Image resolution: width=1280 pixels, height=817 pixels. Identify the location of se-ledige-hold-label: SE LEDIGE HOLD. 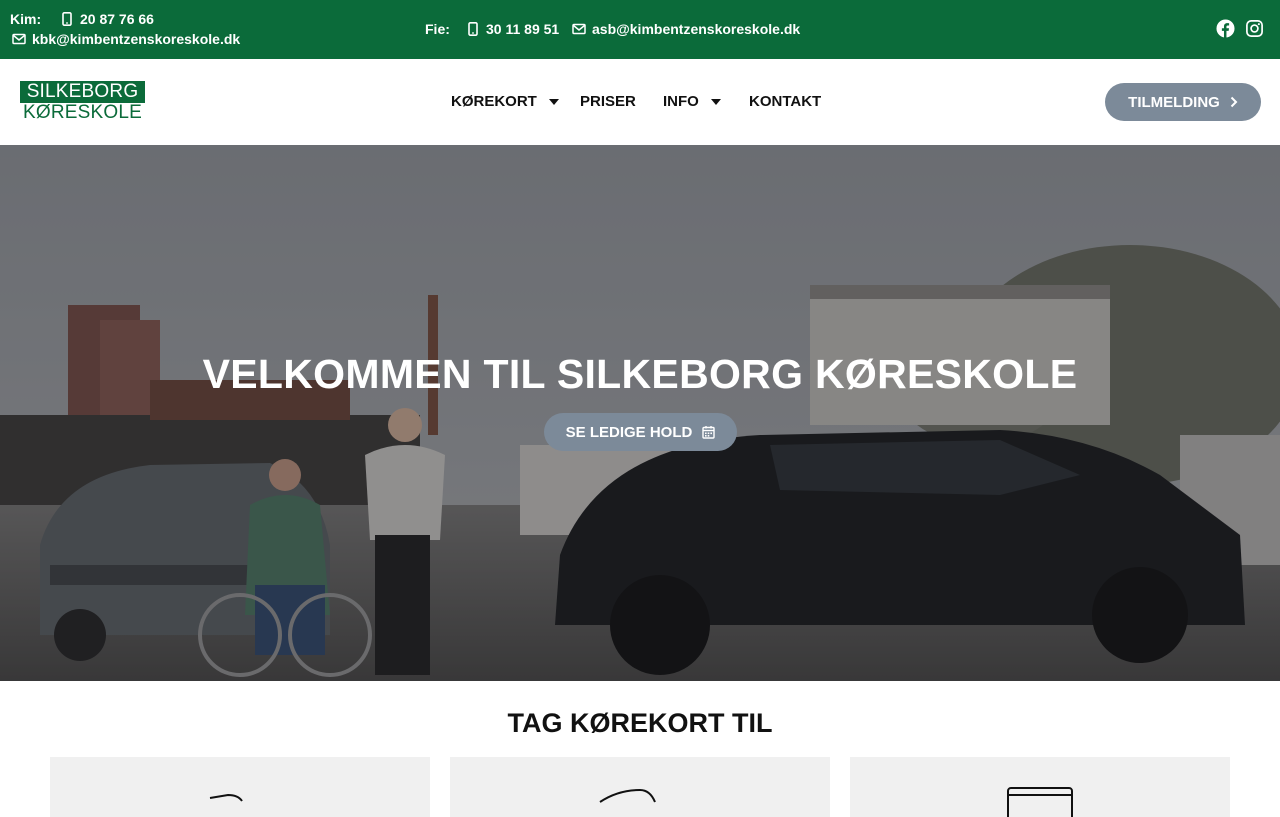
(629, 432).